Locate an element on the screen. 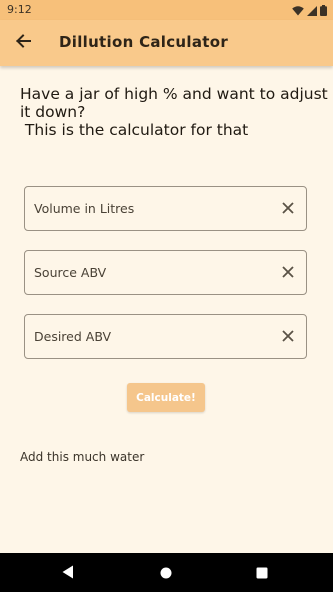 The image size is (333, 592). status-icons is located at coordinates (309, 10).